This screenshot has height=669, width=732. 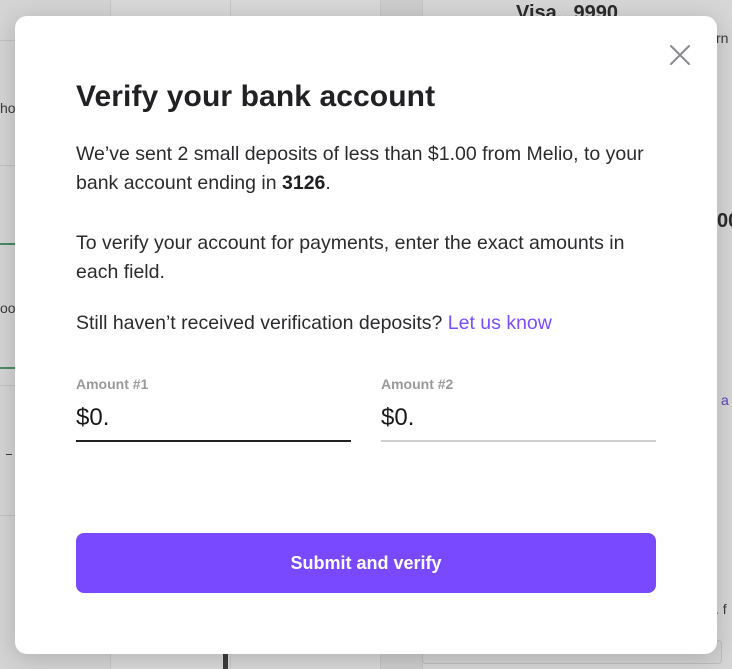 I want to click on amount-1-input, so click(x=213, y=422).